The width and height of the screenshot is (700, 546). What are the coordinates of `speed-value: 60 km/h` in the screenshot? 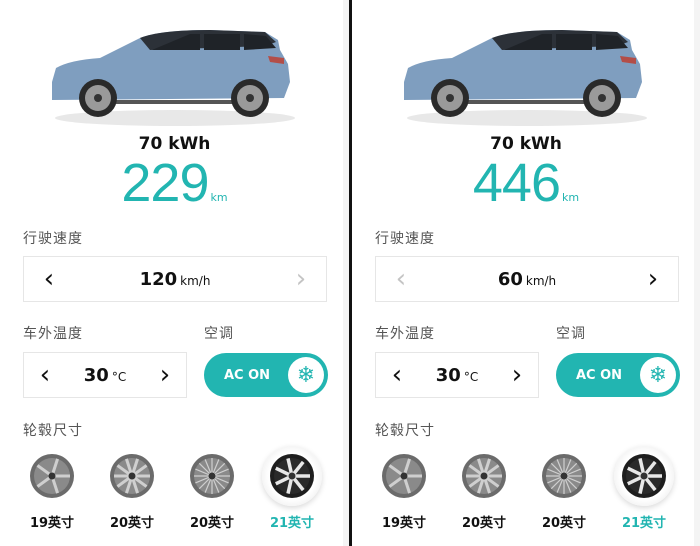 It's located at (527, 279).